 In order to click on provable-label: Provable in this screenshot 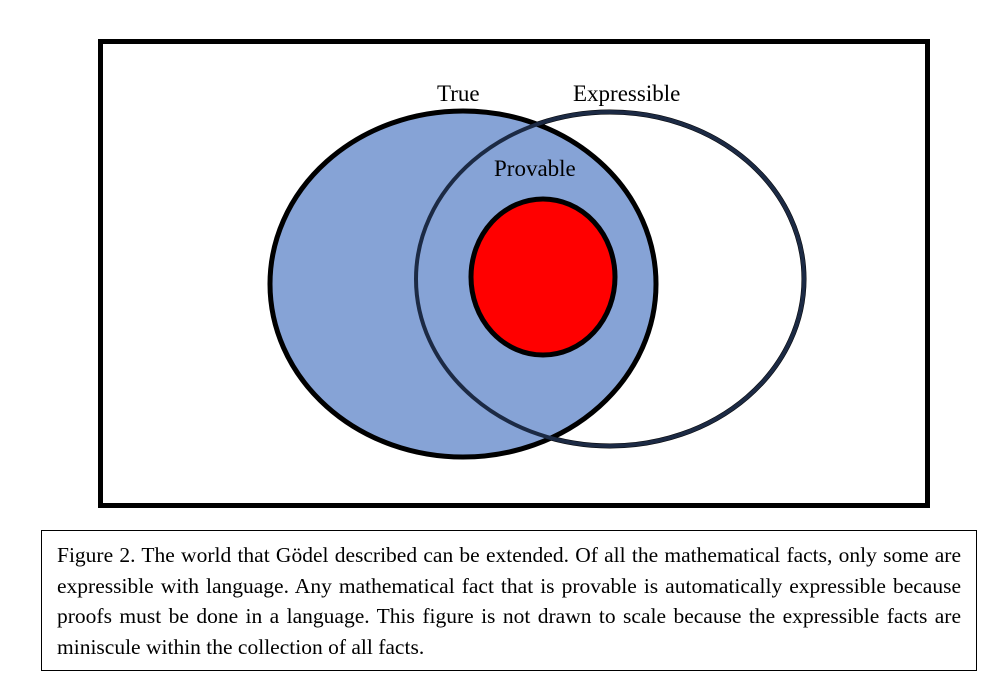, I will do `click(535, 168)`.